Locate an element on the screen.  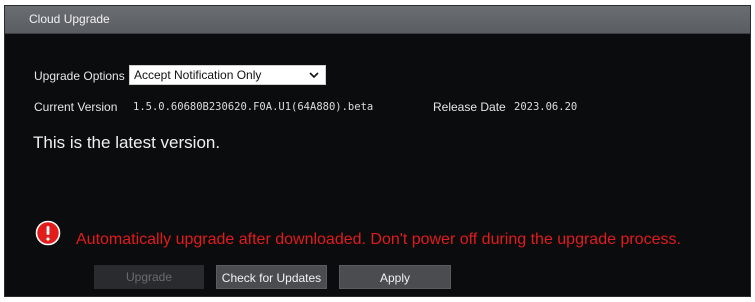
chevron-down-icon is located at coordinates (314, 75).